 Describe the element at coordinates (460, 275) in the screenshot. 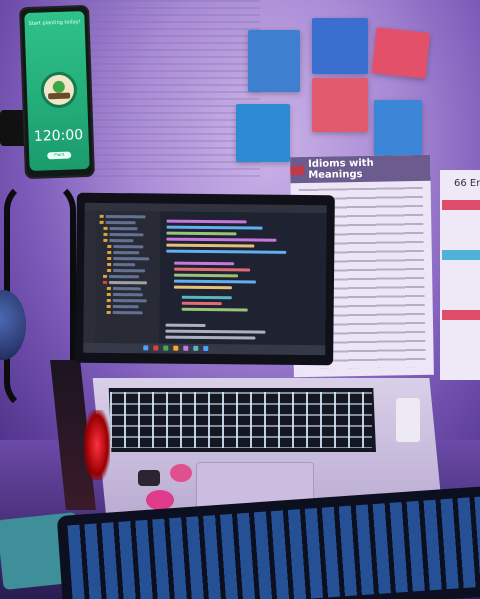

I see `english-poster: 66 En` at that location.